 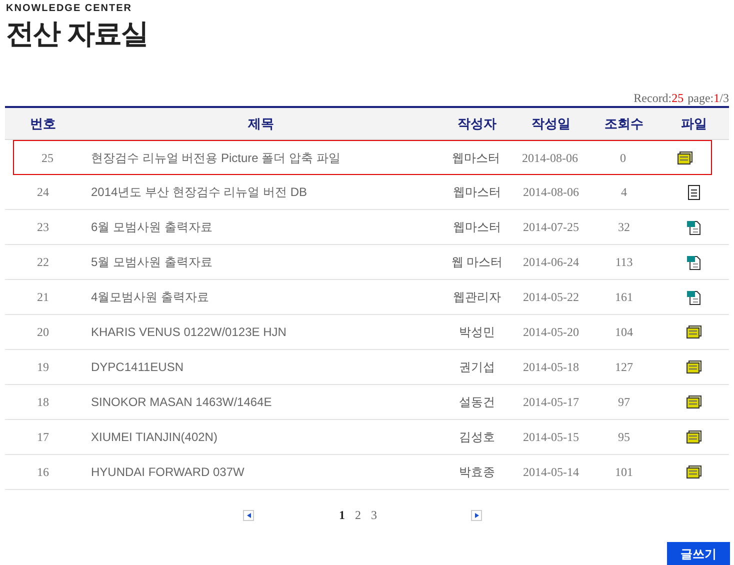 I want to click on post-title: 2014년도 부산 현장검수 리뉴얼 버전 DB, so click(x=199, y=192).